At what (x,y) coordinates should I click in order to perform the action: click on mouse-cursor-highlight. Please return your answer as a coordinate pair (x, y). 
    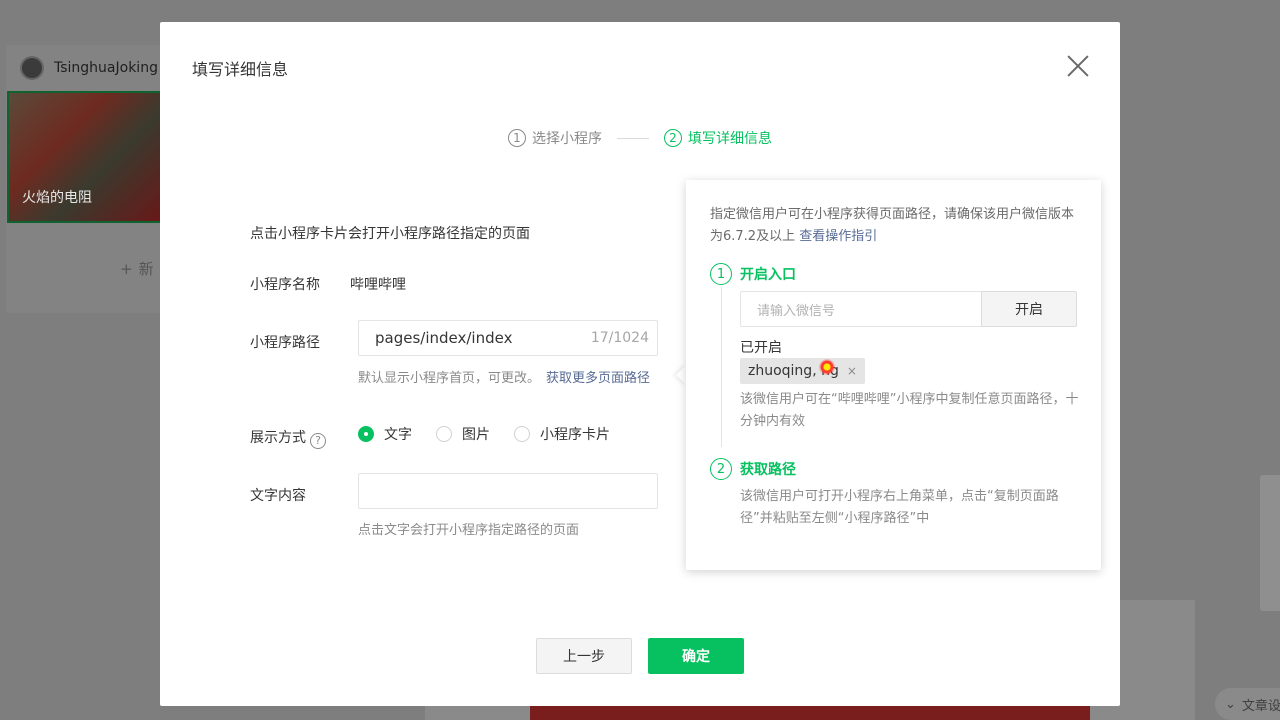
    Looking at the image, I should click on (827, 367).